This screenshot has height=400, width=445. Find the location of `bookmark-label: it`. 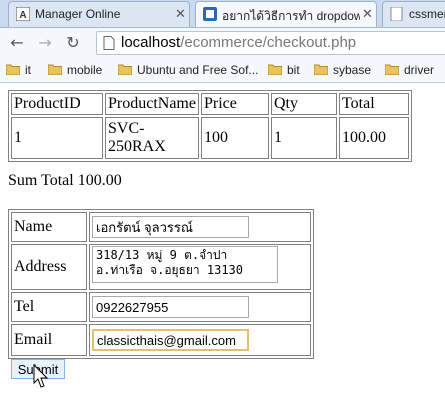

bookmark-label: it is located at coordinates (28, 69).